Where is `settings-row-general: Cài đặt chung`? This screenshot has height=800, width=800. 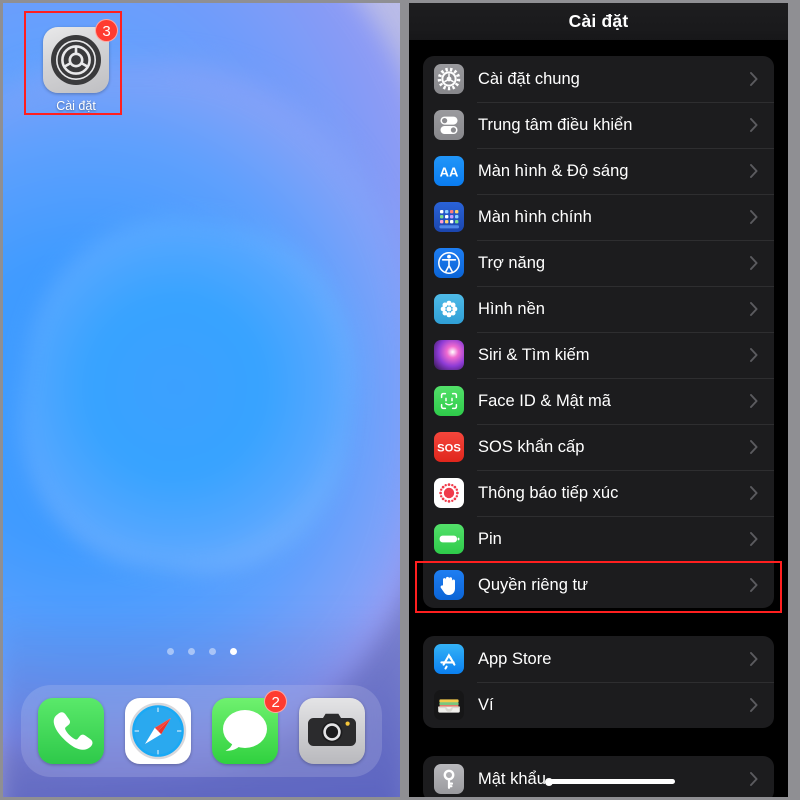 settings-row-general: Cài đặt chung is located at coordinates (598, 79).